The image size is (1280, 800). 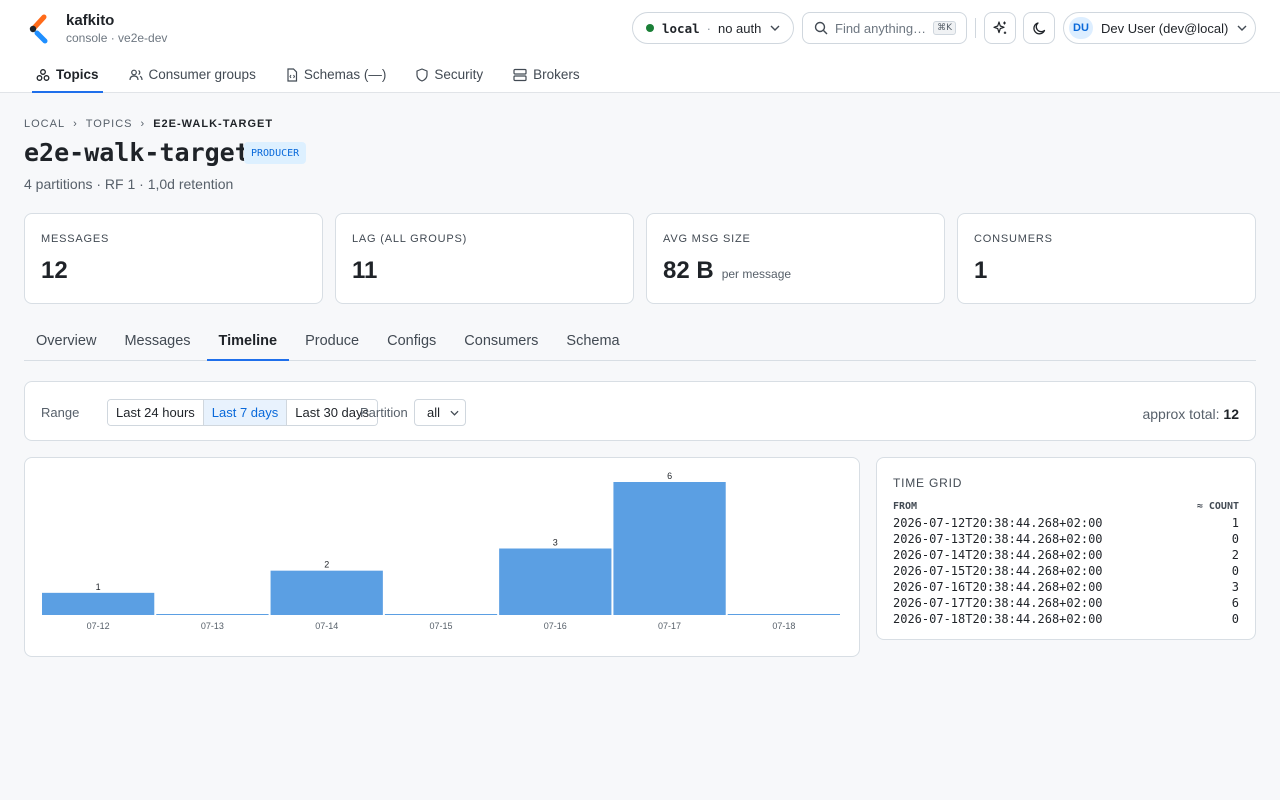 What do you see at coordinates (434, 412) in the screenshot?
I see `partition-value: all` at bounding box center [434, 412].